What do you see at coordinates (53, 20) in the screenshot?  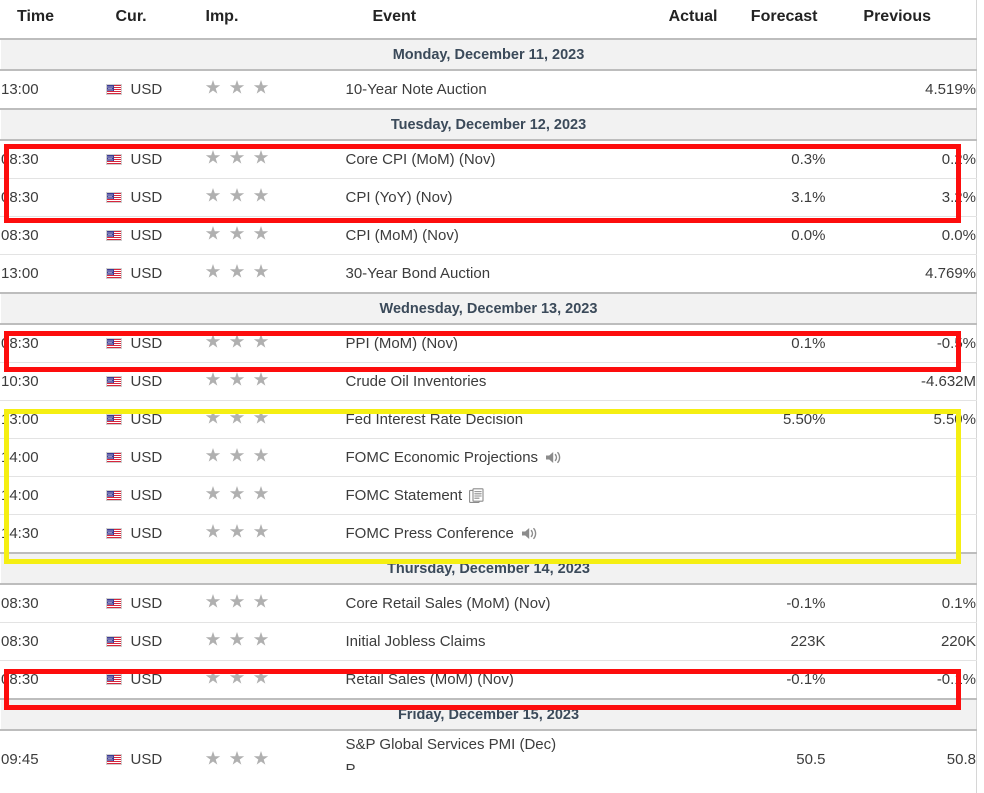 I see `column-header-time: Time` at bounding box center [53, 20].